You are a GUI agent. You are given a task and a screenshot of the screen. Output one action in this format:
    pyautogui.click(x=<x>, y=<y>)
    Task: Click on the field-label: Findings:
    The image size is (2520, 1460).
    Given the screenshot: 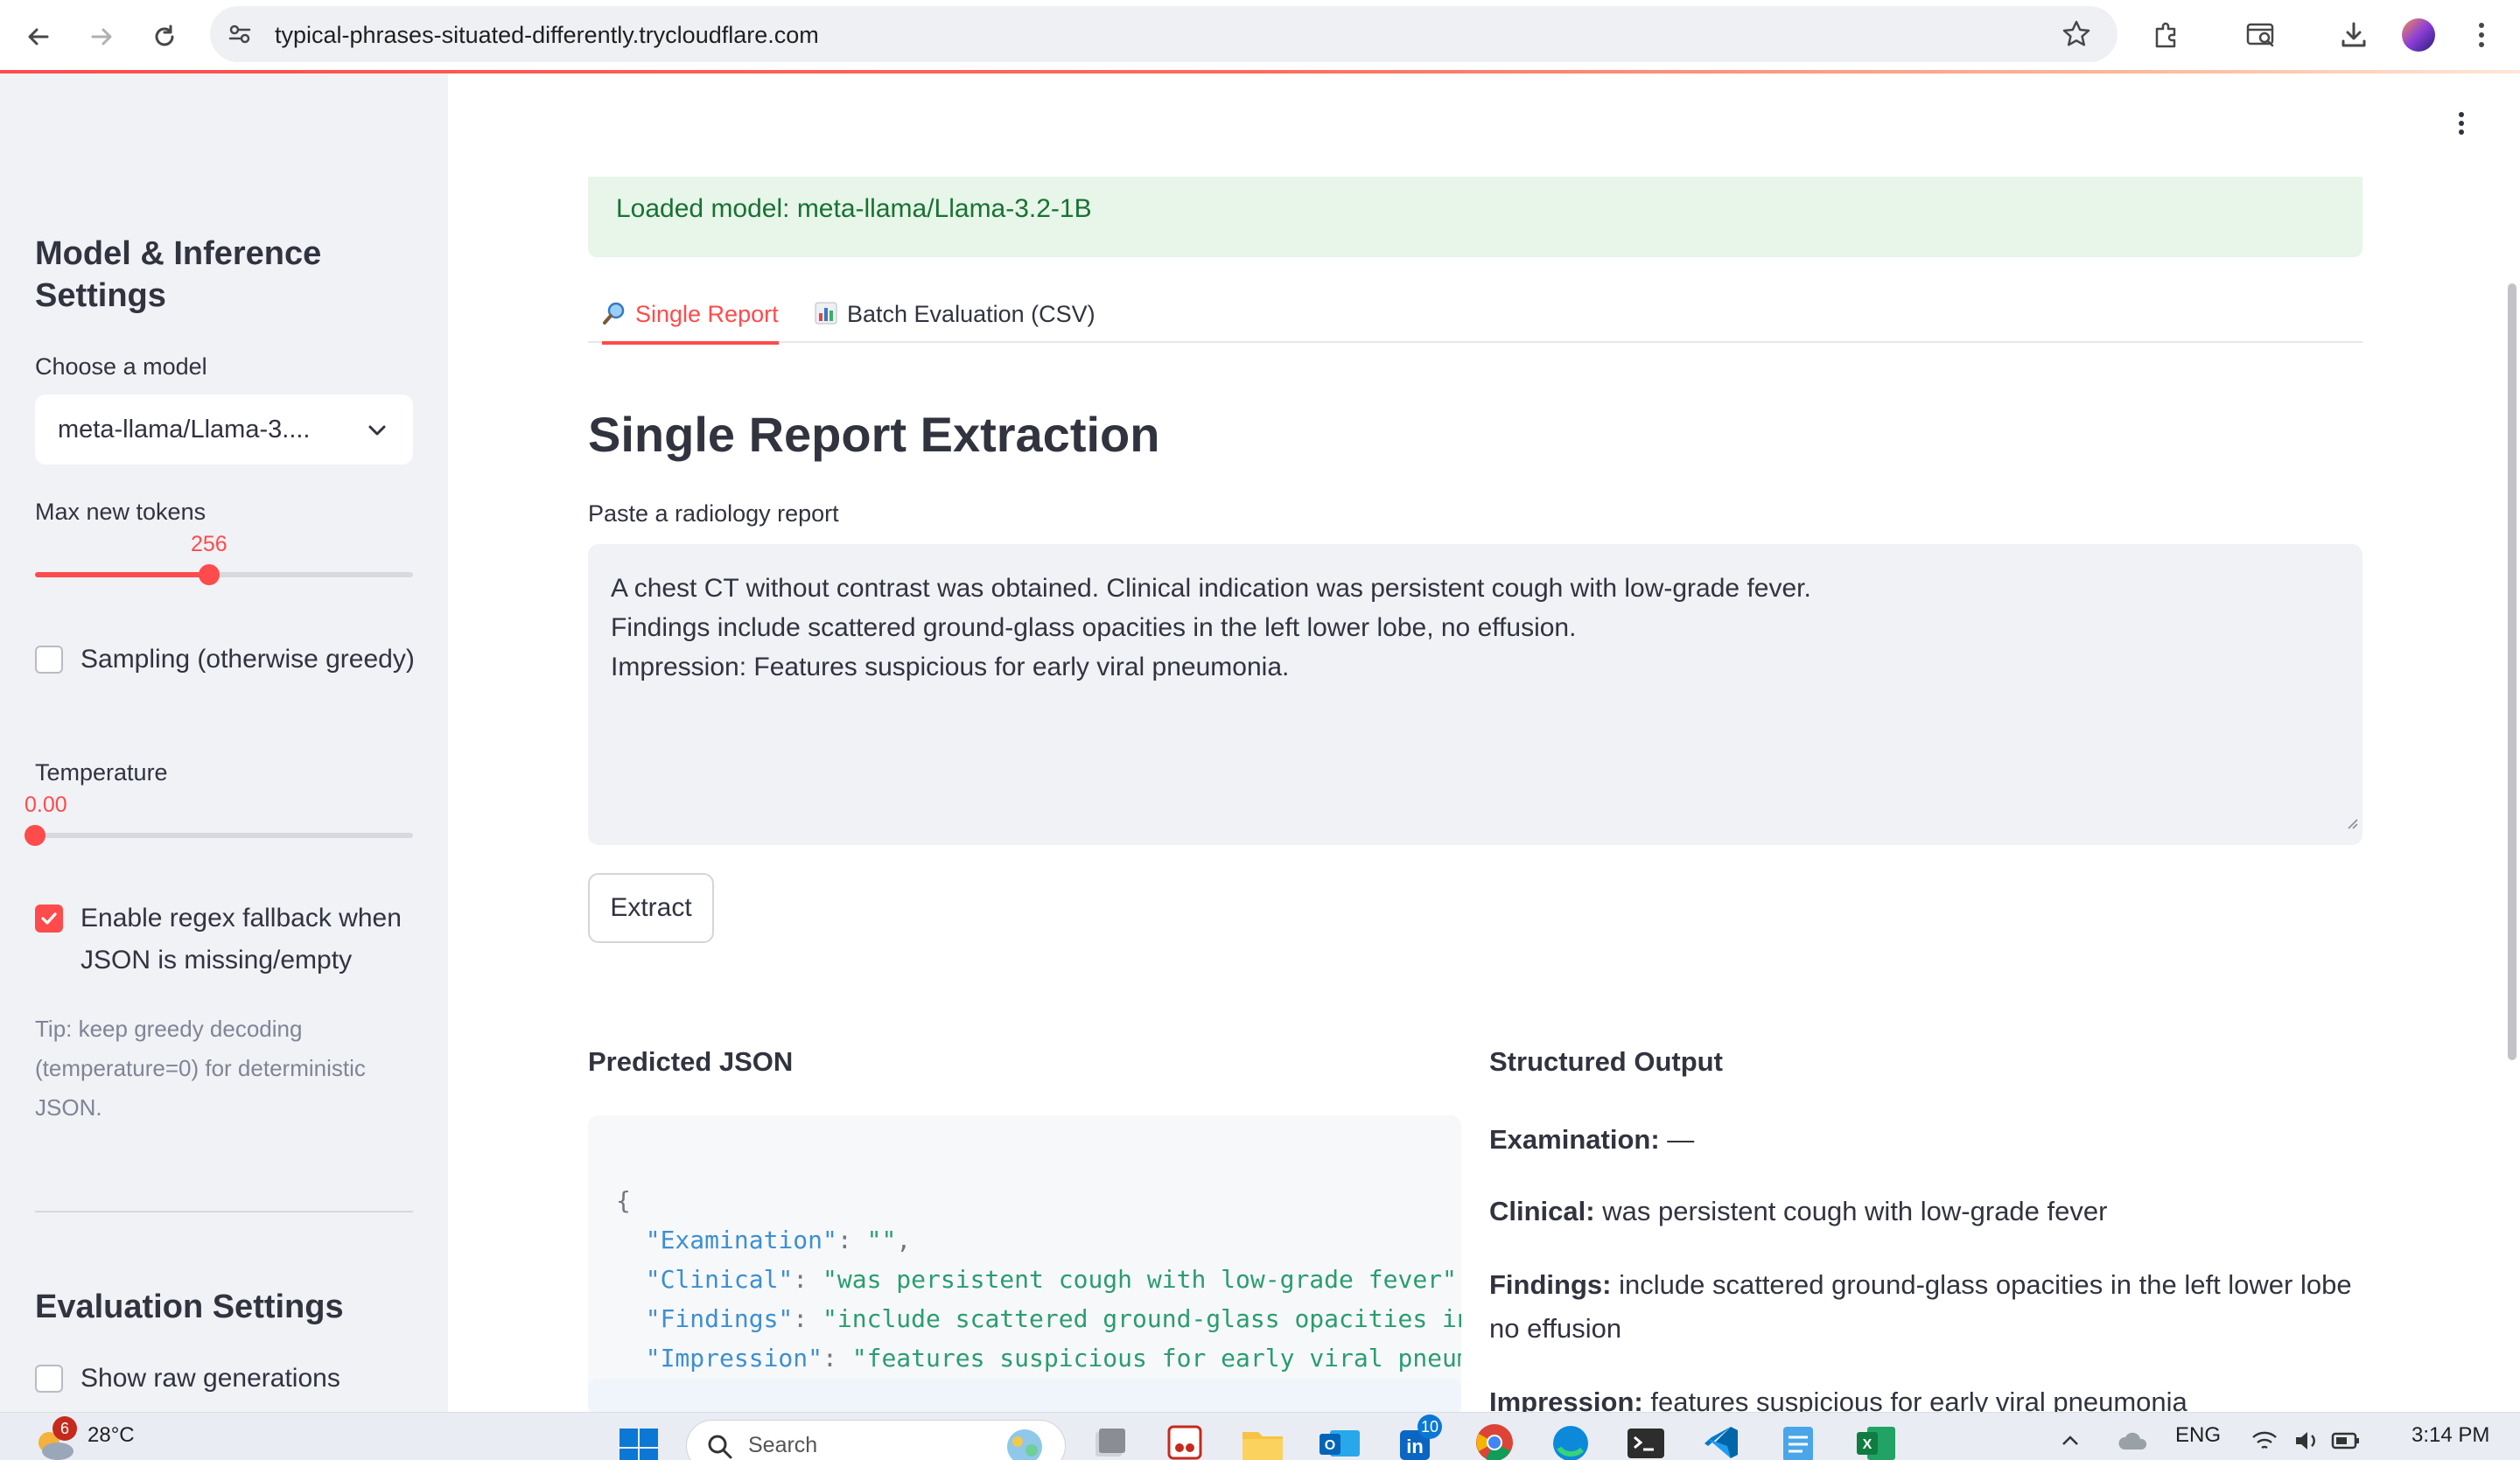 What is the action you would take?
    pyautogui.click(x=1550, y=1285)
    